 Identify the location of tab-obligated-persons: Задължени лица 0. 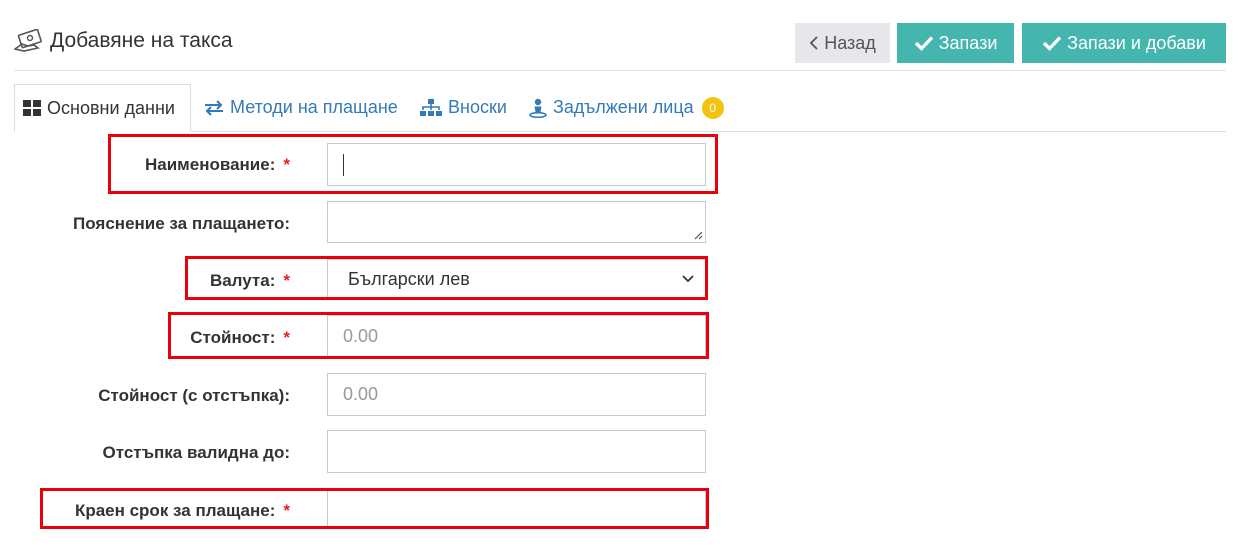
(626, 107).